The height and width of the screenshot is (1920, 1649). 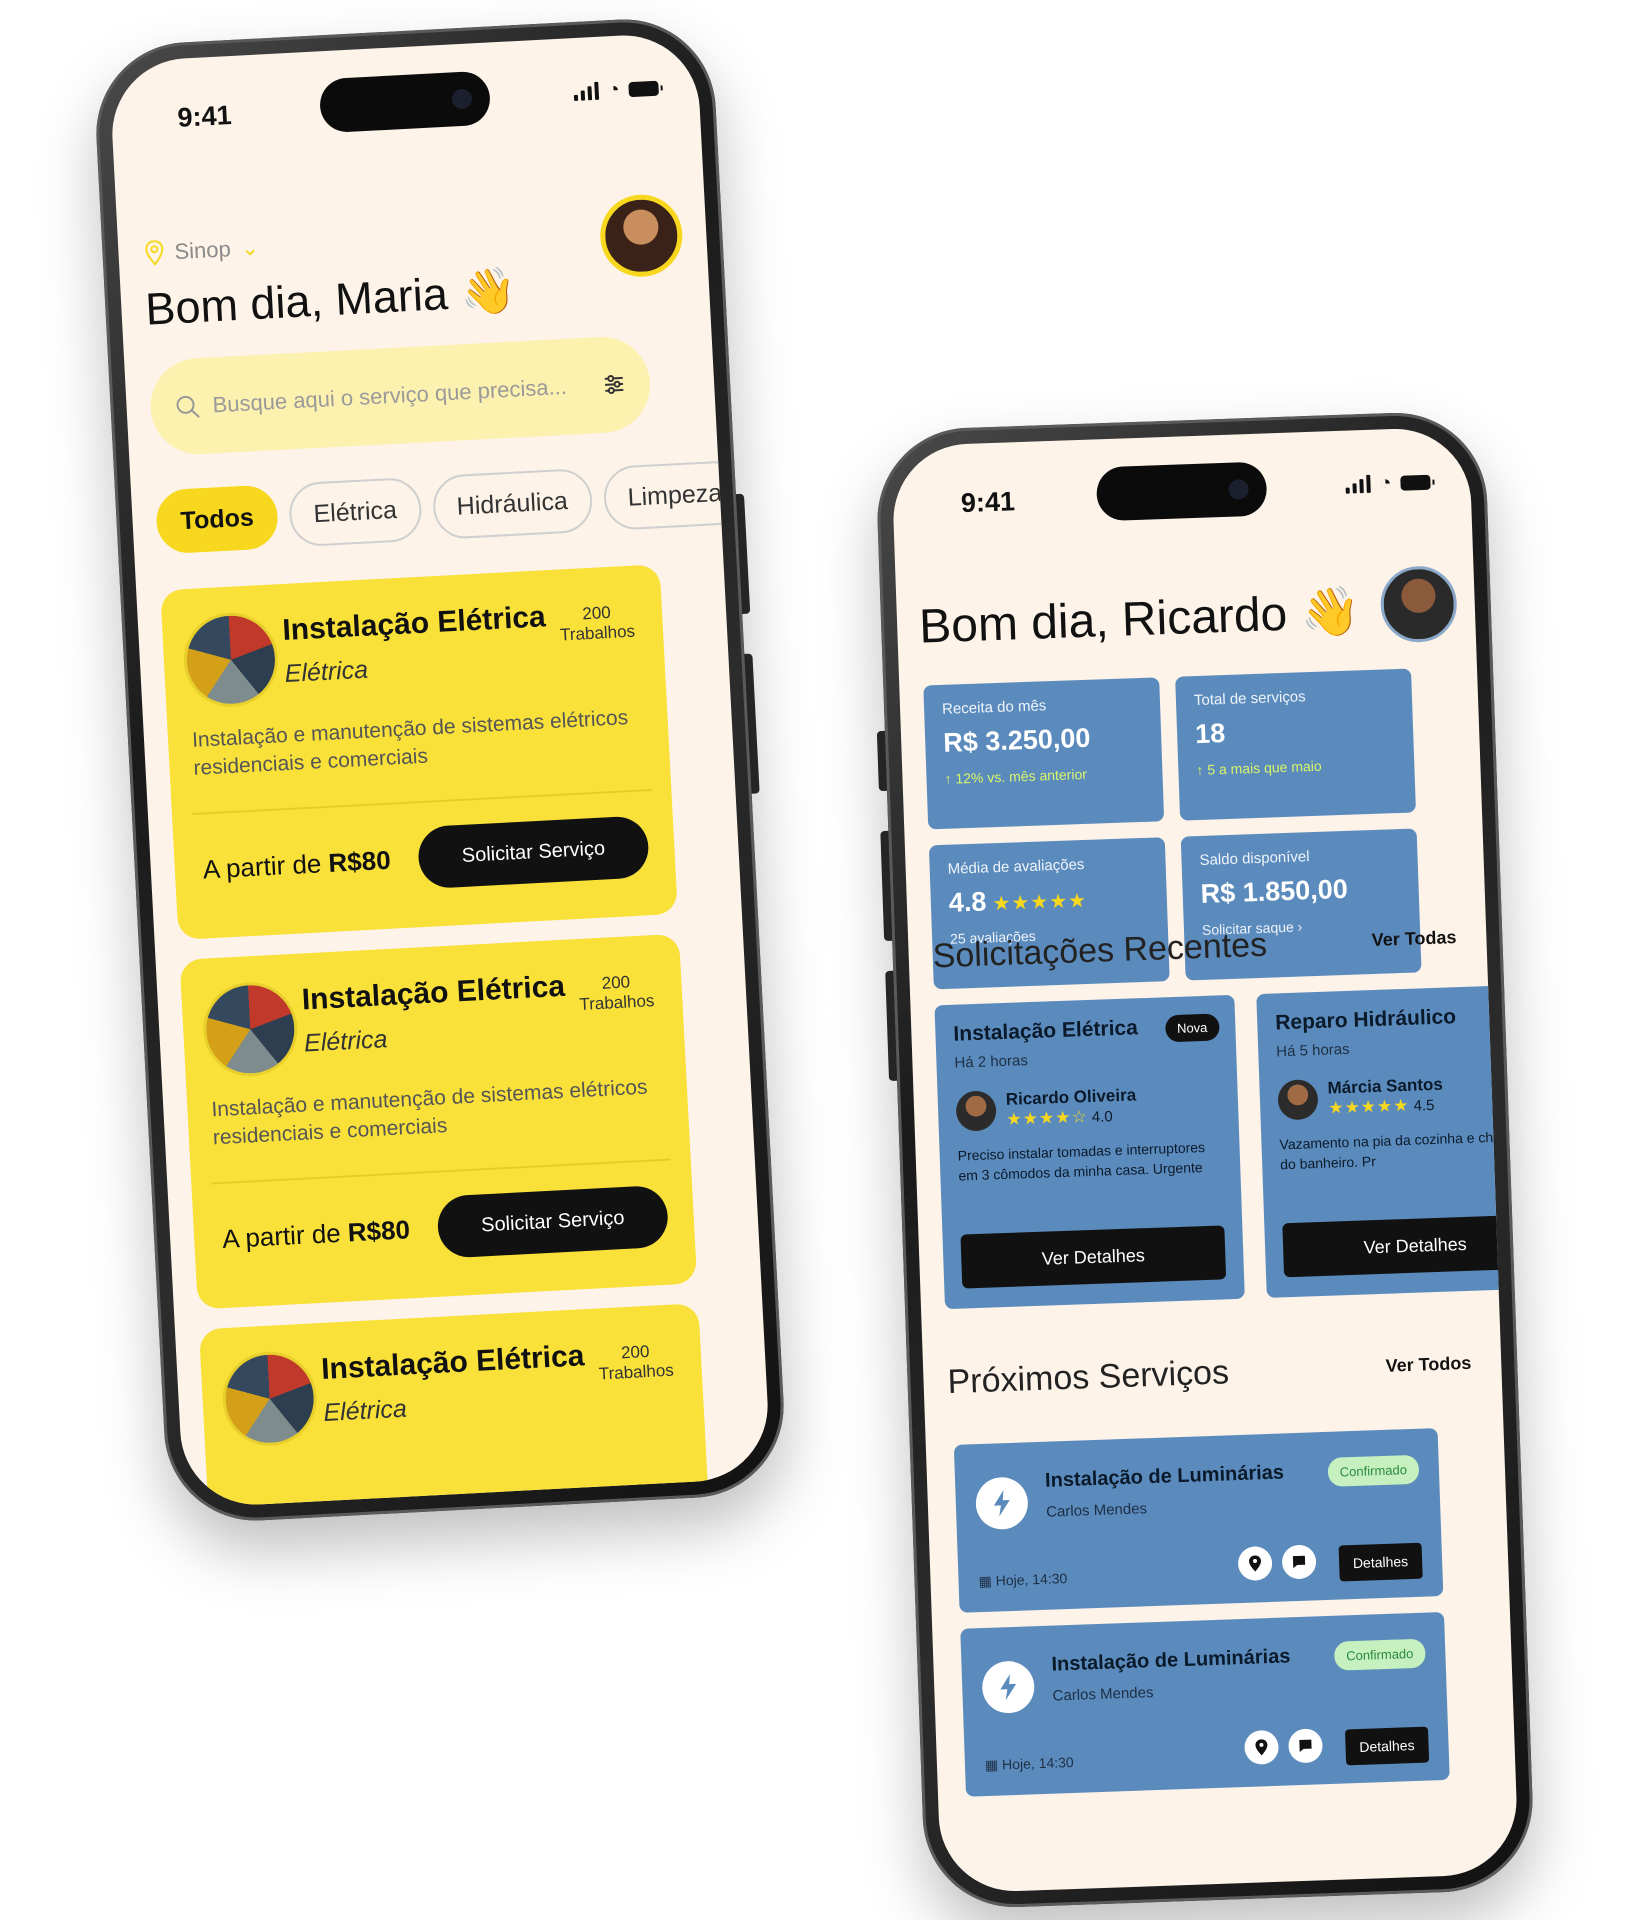 What do you see at coordinates (1192, 1028) in the screenshot?
I see `new-badge: Nova` at bounding box center [1192, 1028].